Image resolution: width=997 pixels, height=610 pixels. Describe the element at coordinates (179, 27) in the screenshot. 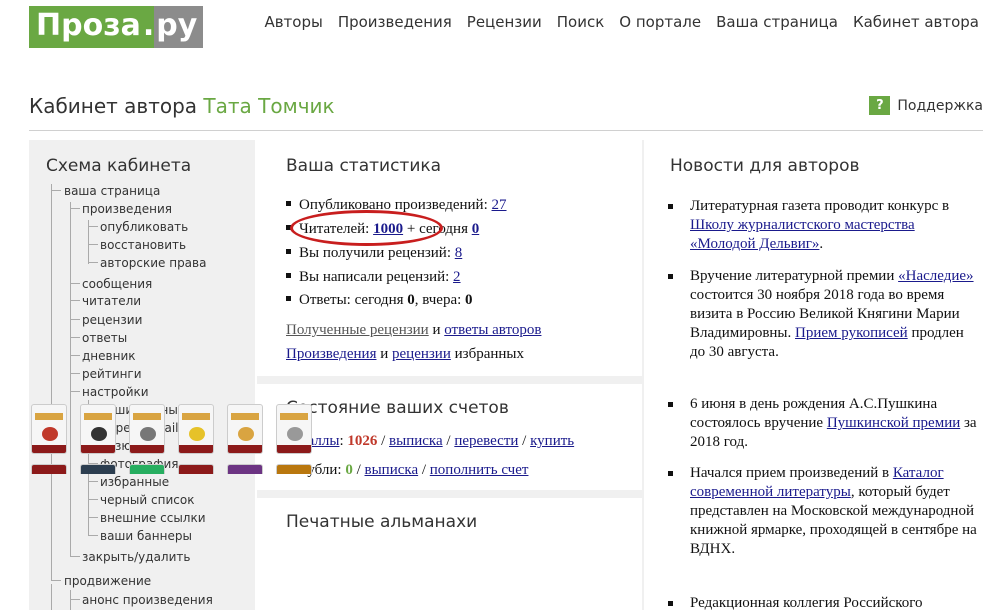

I see `logo-tld-text: ру` at that location.